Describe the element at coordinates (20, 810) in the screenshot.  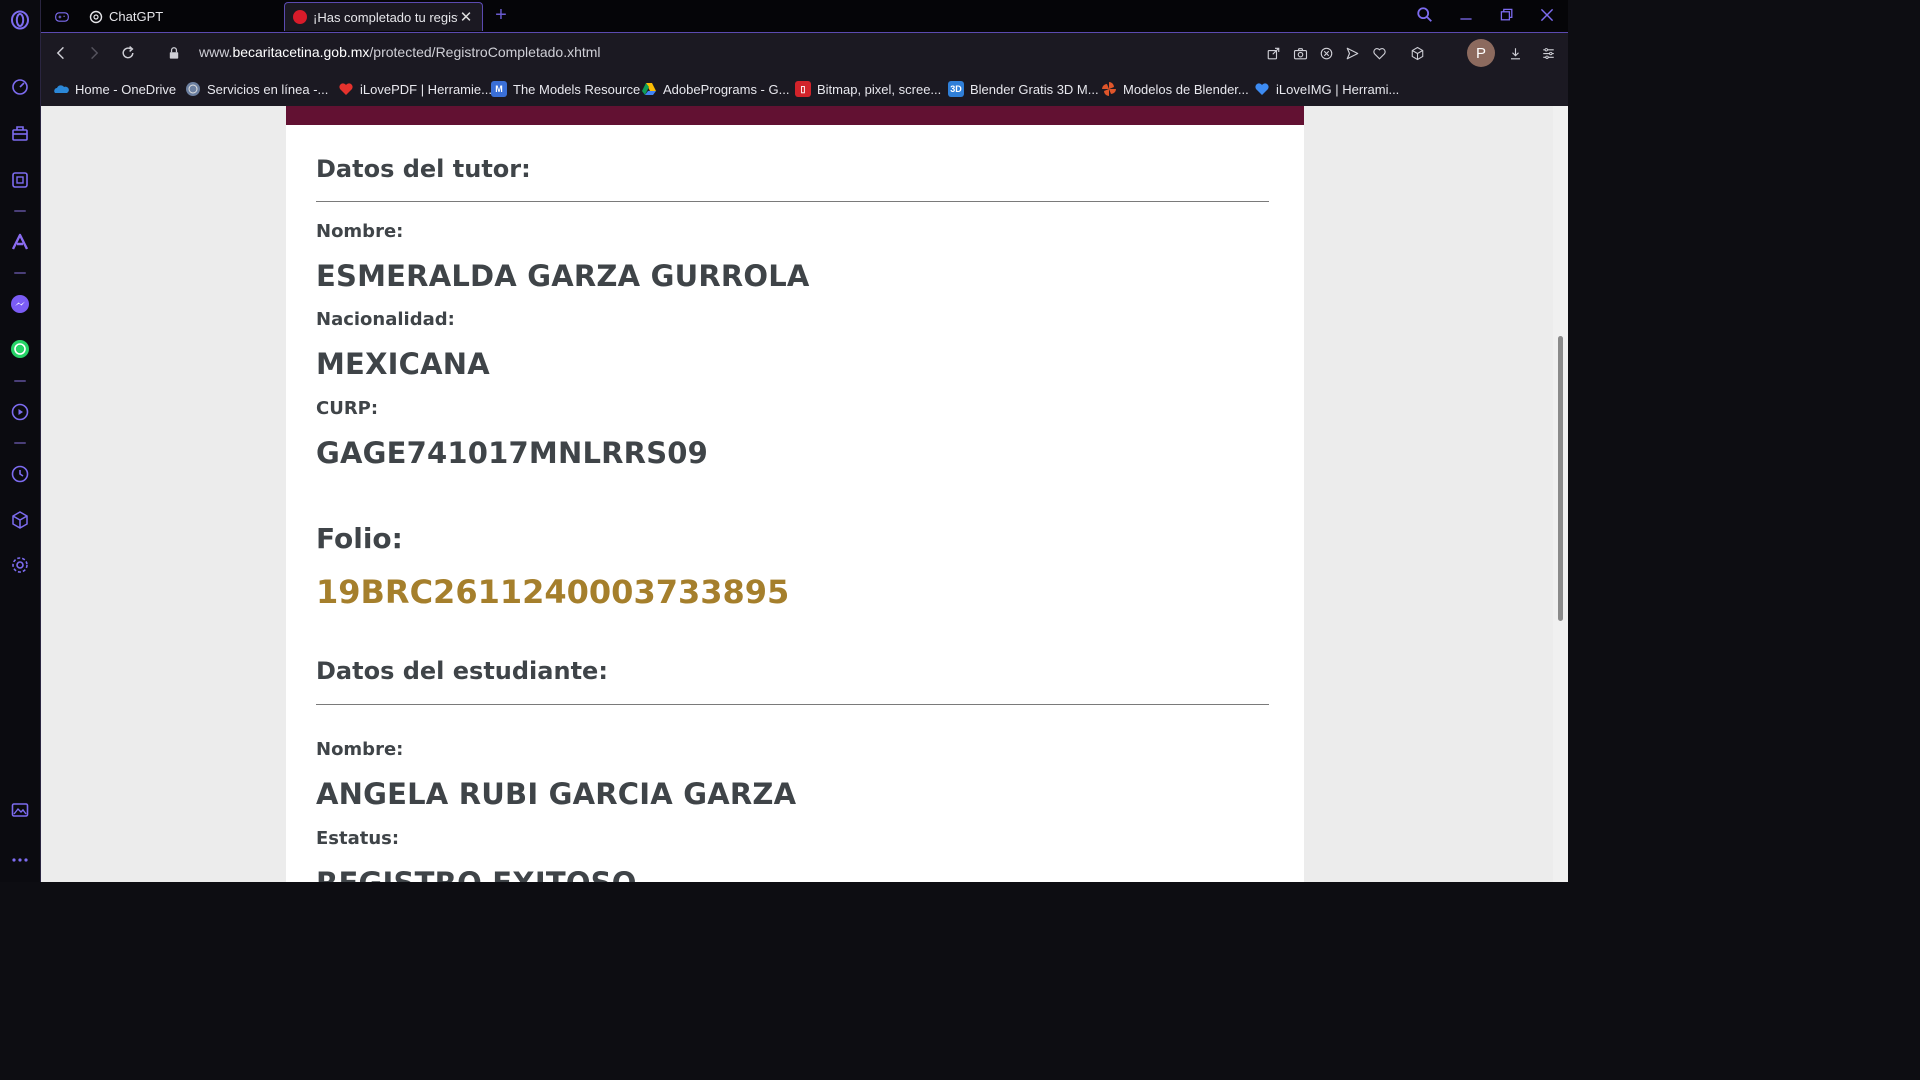
I see `gallery-icon` at that location.